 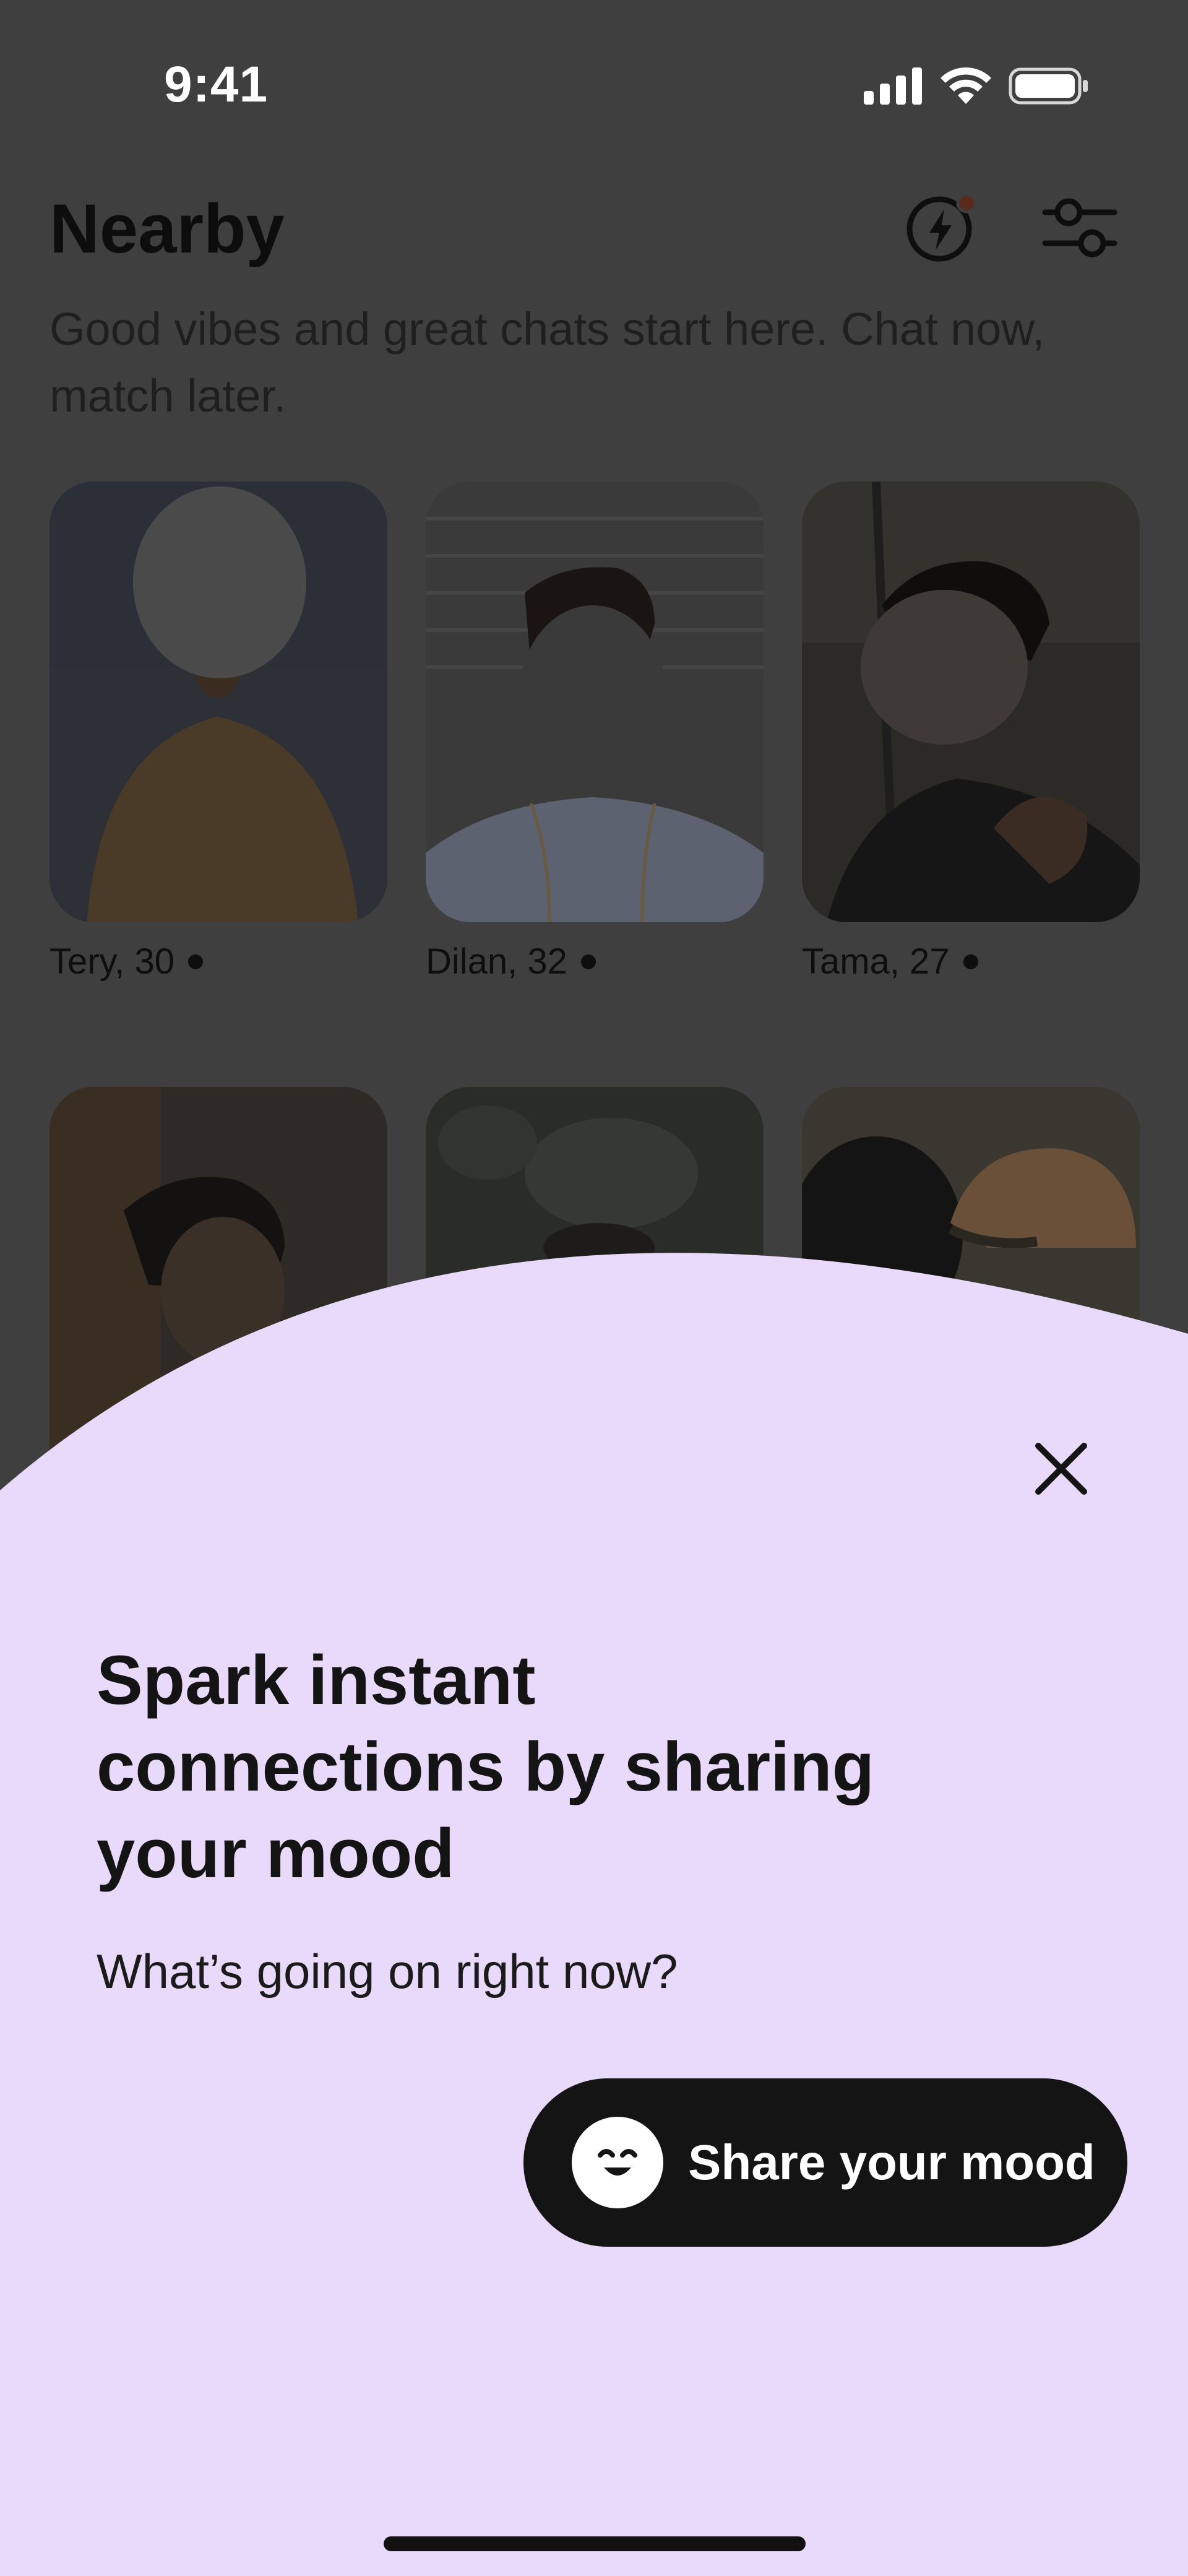 I want to click on profile-name: Dilan, 32, so click(x=496, y=961).